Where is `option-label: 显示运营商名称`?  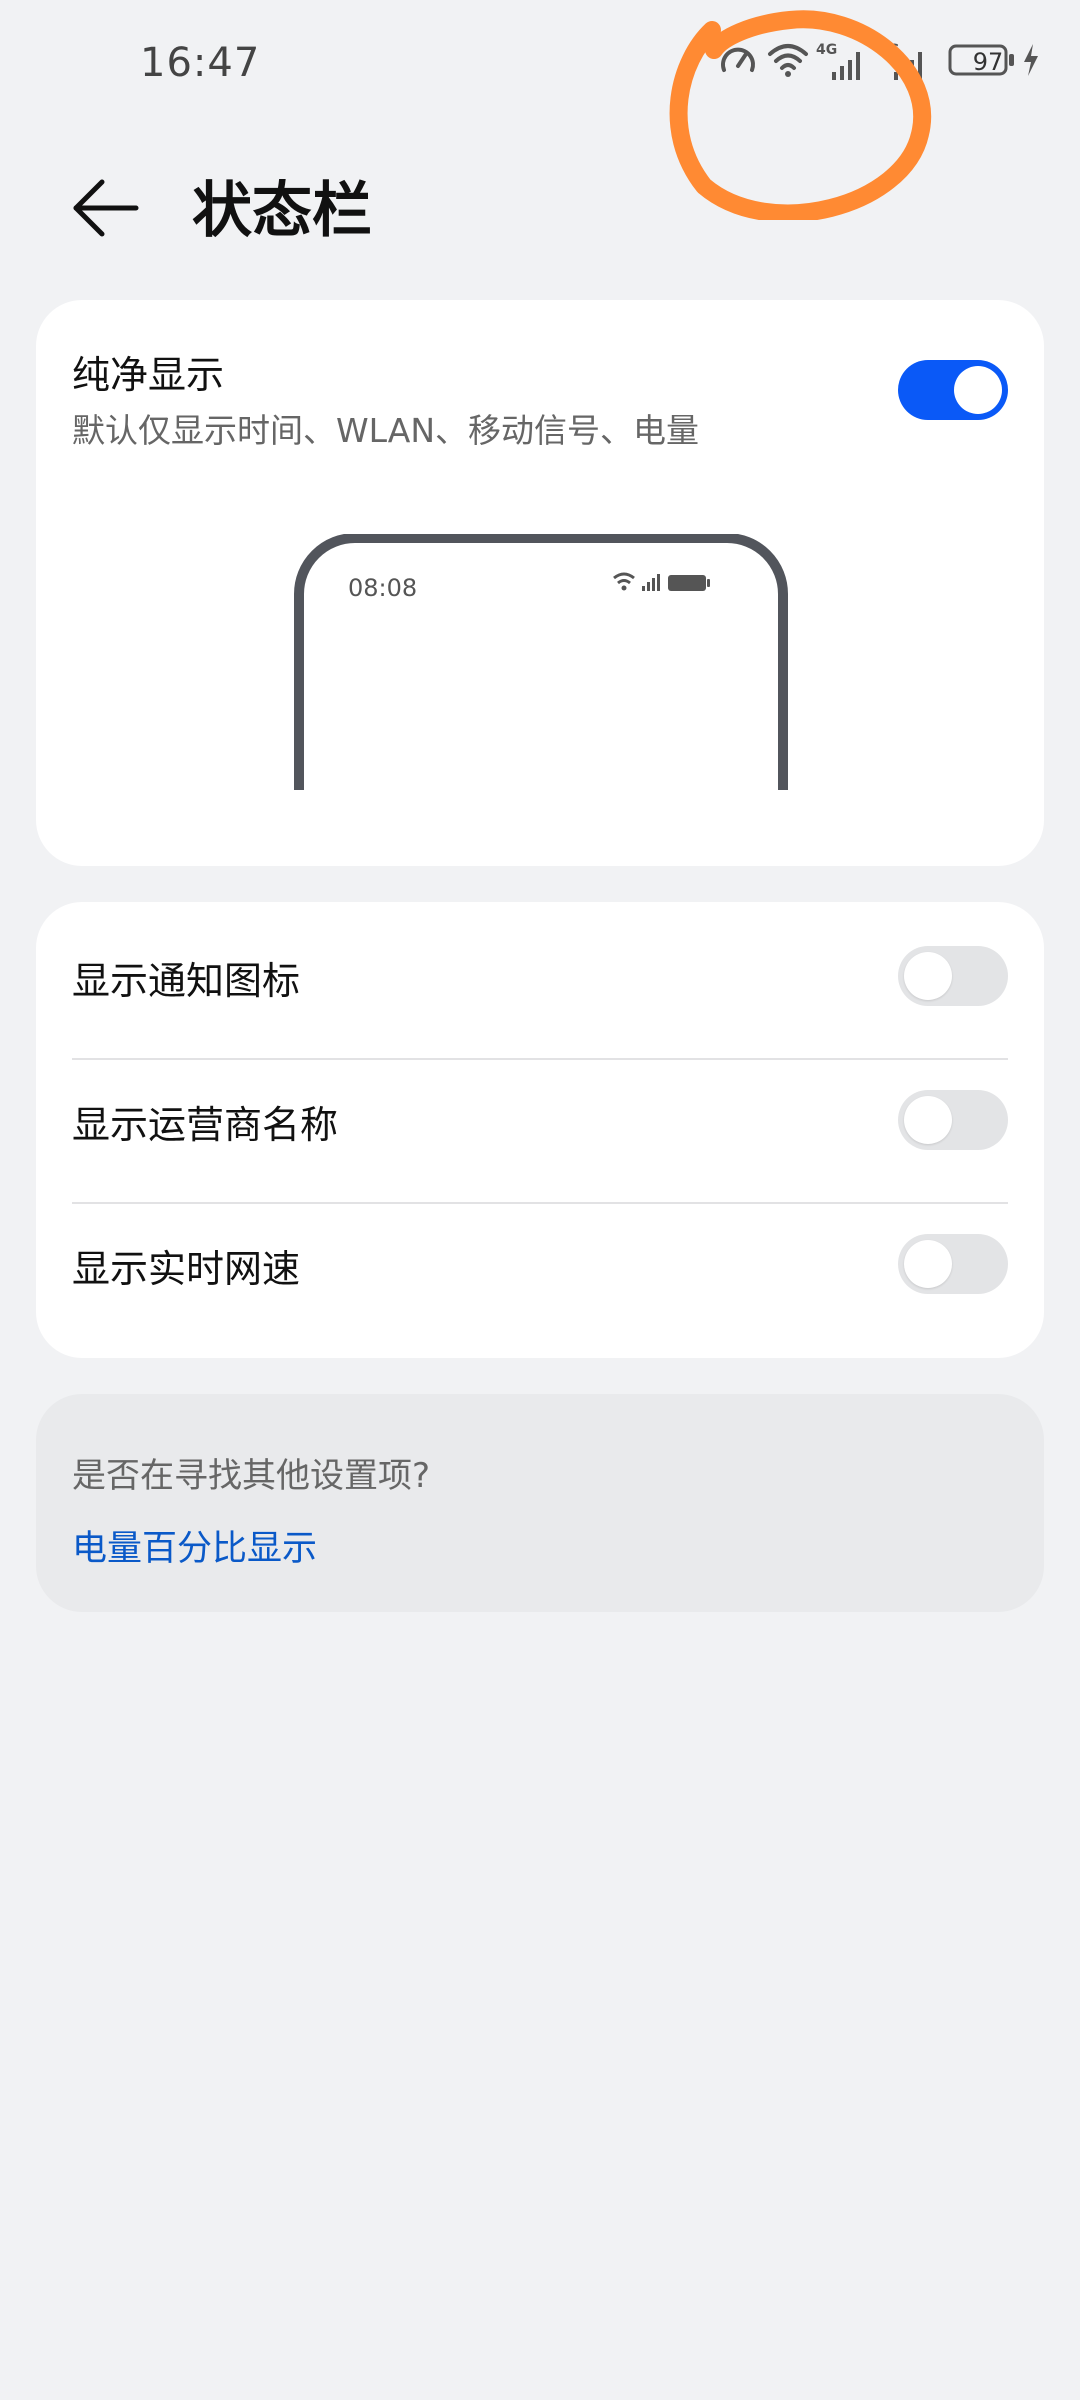
option-label: 显示运营商名称 is located at coordinates (205, 1125).